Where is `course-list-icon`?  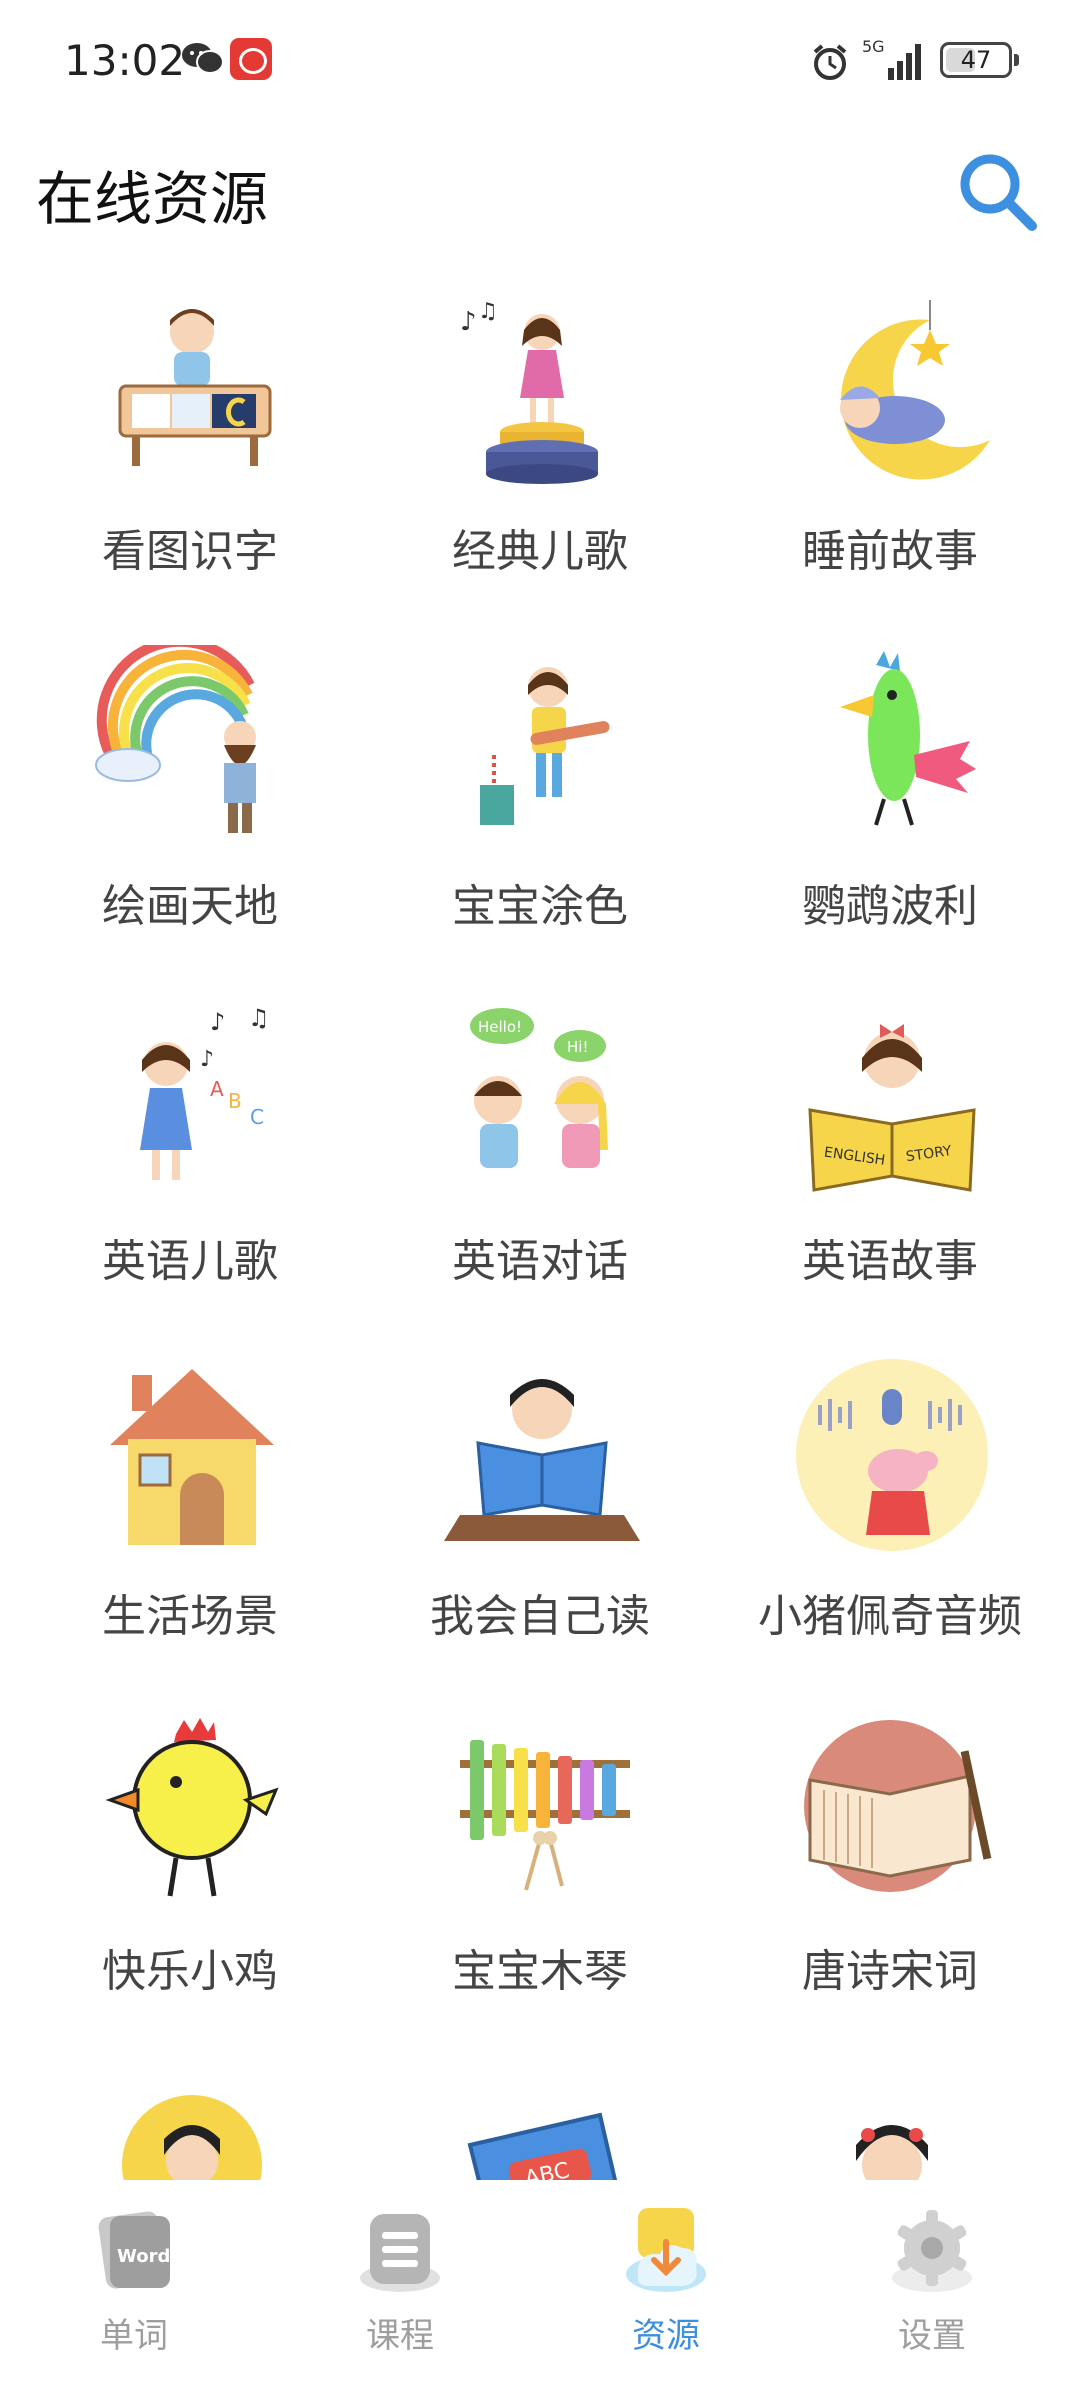
course-list-icon is located at coordinates (400, 2253).